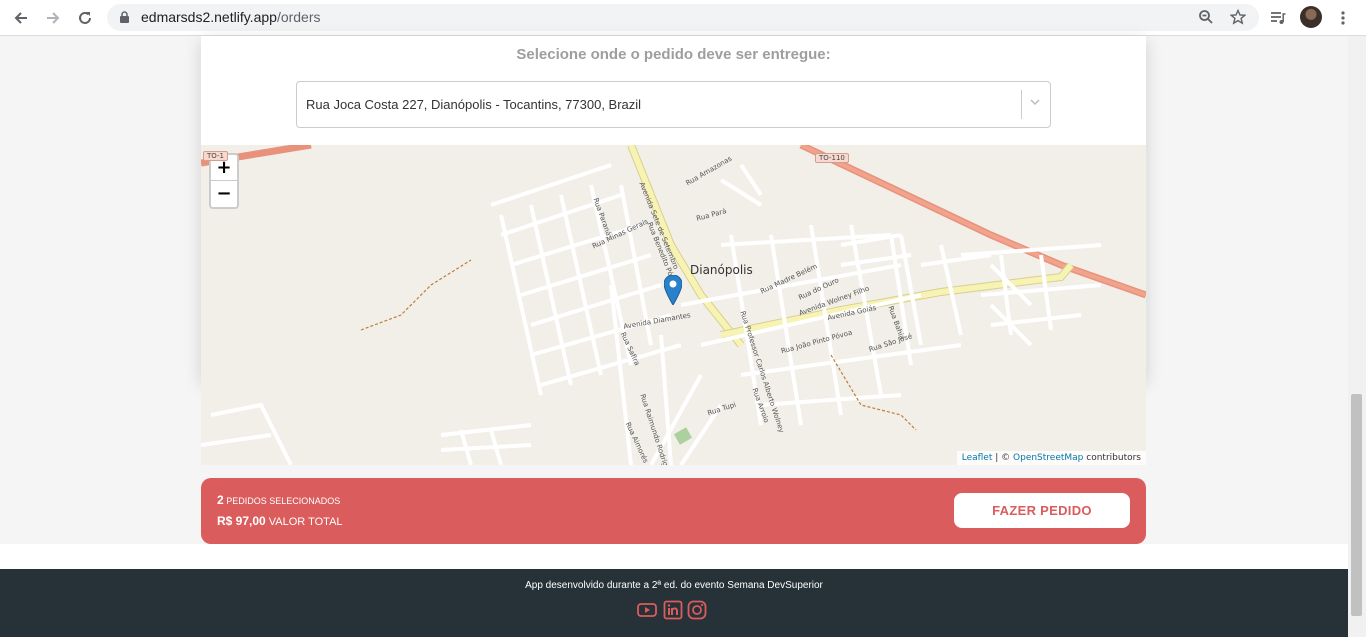 This screenshot has width=1366, height=637. I want to click on playlist-icon, so click(1278, 18).